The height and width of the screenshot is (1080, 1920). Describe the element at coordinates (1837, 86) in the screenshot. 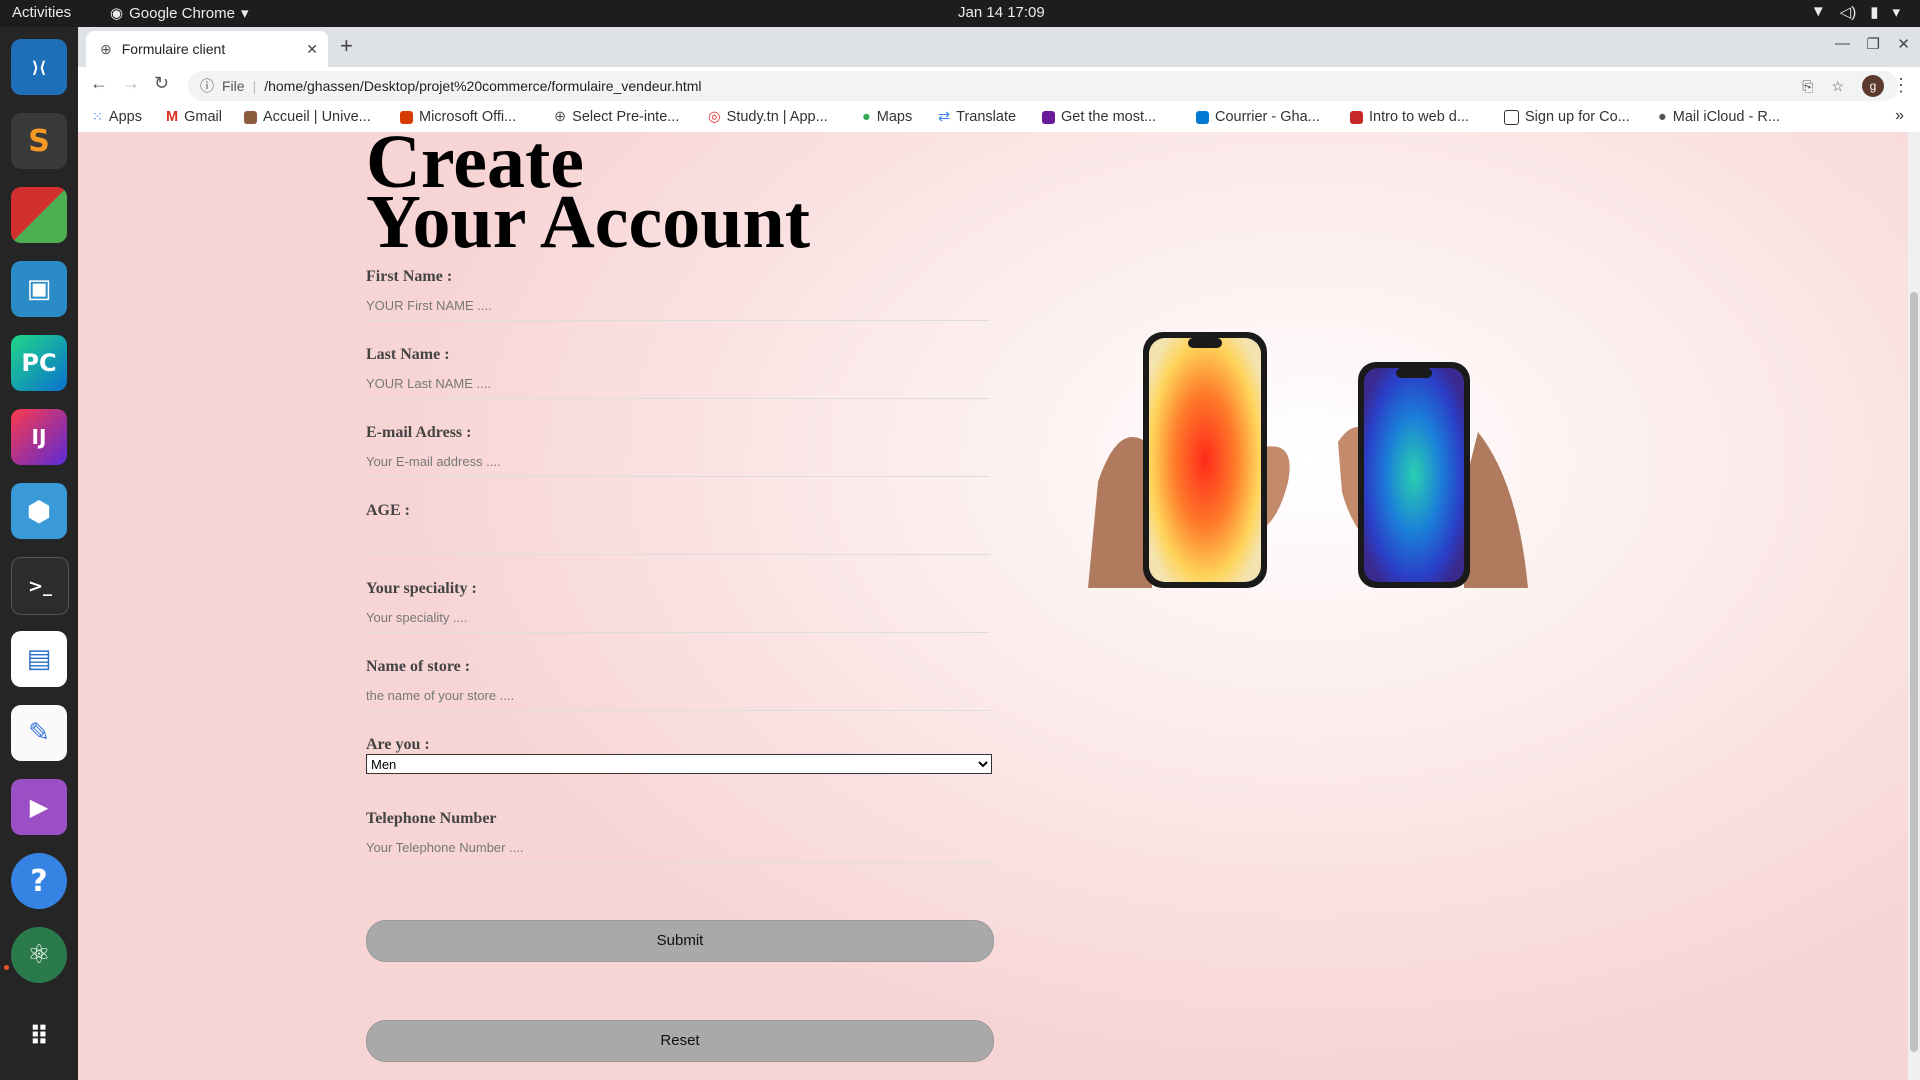

I see `bookmark-star-icon: ☆` at that location.